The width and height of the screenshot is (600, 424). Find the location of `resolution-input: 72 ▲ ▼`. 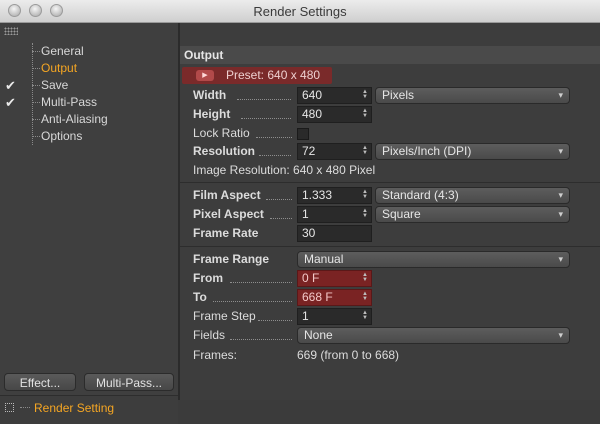

resolution-input: 72 ▲ ▼ is located at coordinates (334, 151).